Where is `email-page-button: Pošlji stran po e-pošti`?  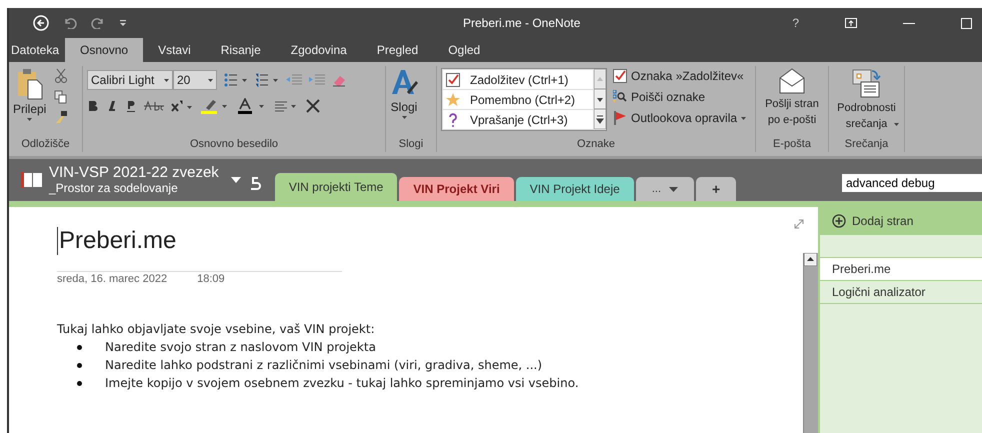 email-page-button: Pošlji stran po e-pošti is located at coordinates (792, 97).